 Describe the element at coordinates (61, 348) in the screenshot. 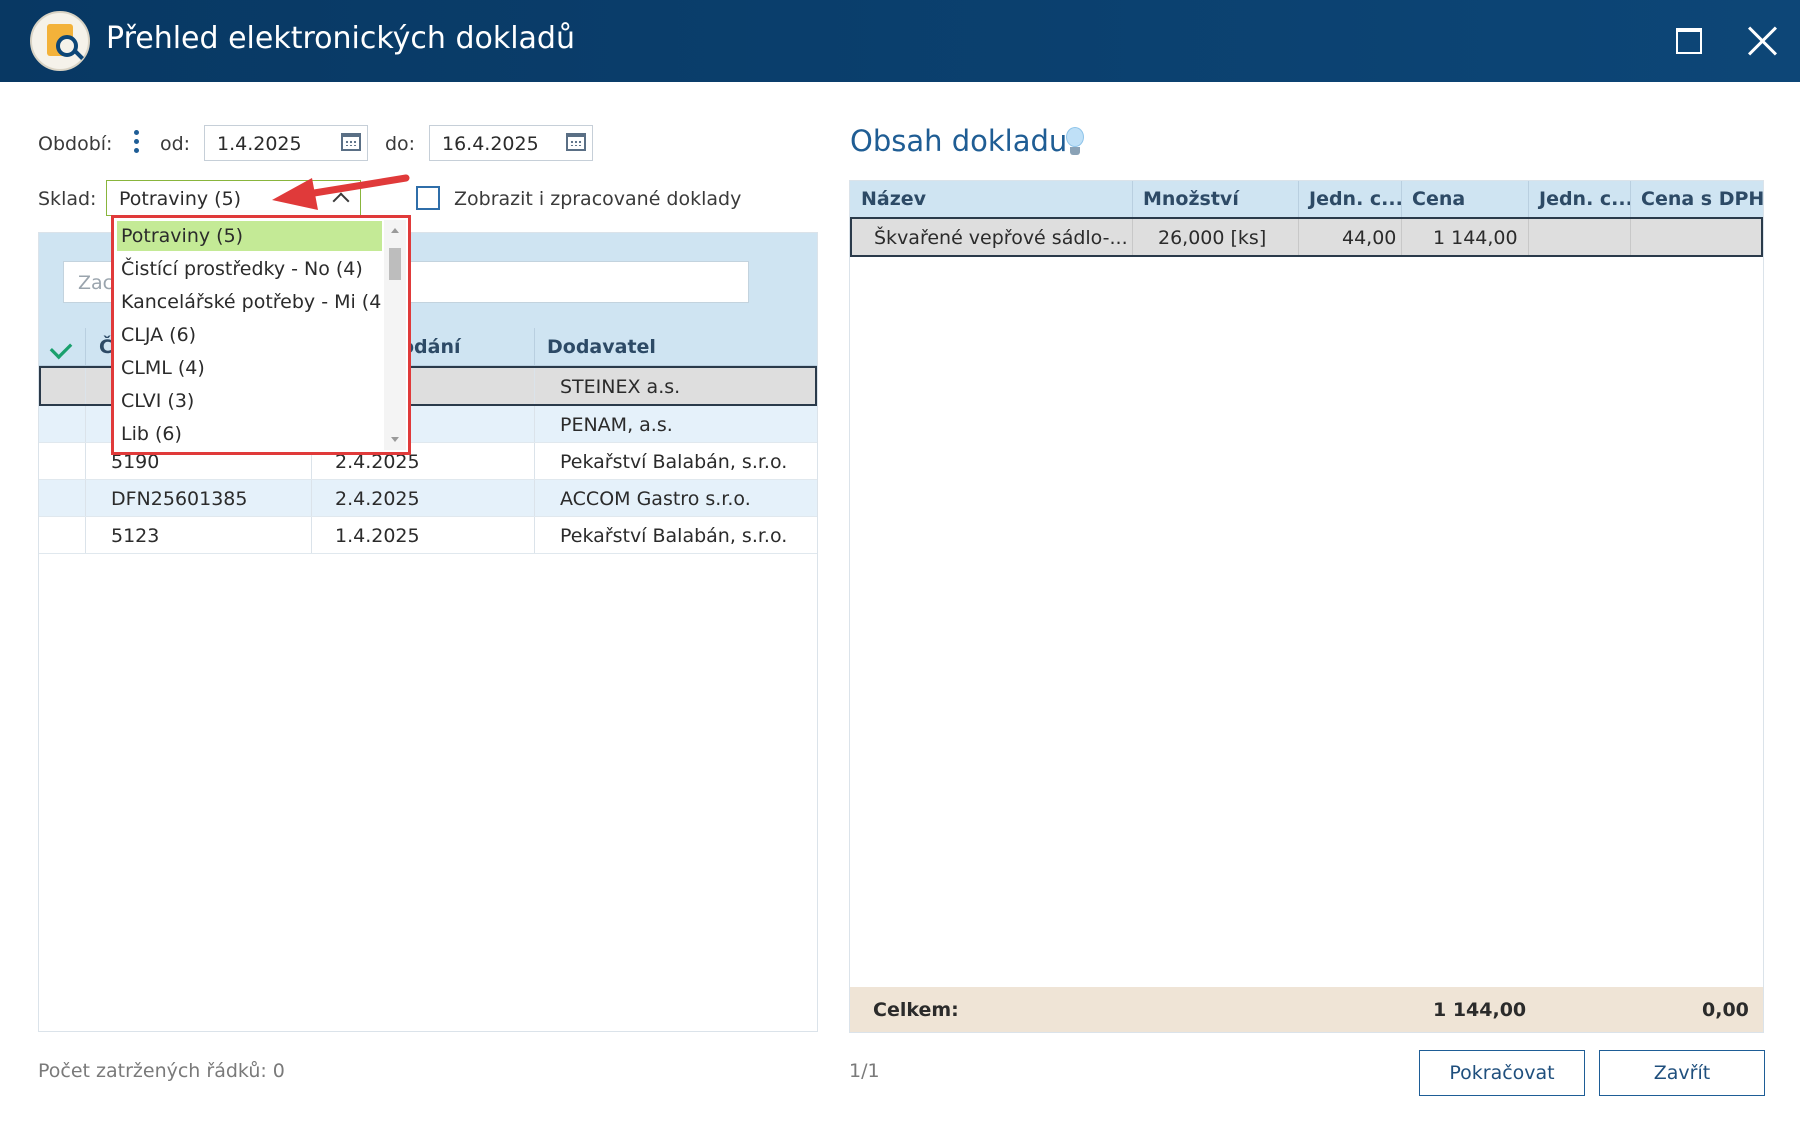

I see `check-all-icon` at that location.